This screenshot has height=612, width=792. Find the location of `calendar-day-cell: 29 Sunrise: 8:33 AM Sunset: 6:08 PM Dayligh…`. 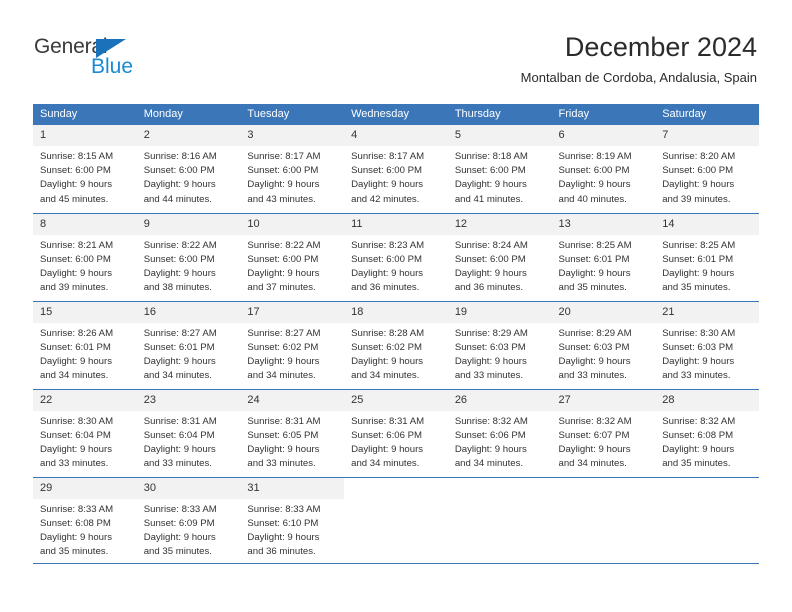

calendar-day-cell: 29 Sunrise: 8:33 AM Sunset: 6:08 PM Dayligh… is located at coordinates (85, 520).